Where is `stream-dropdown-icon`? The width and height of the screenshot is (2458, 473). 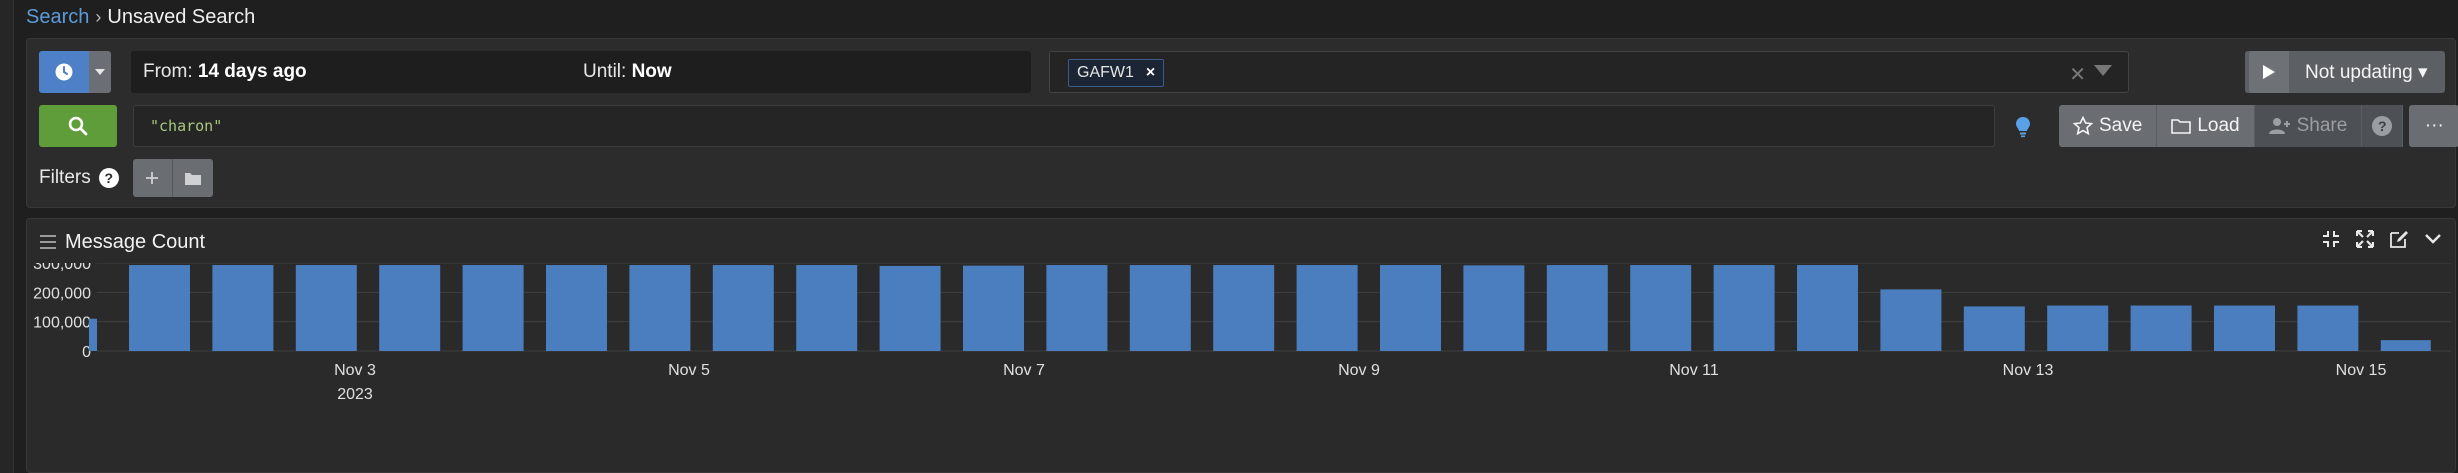
stream-dropdown-icon is located at coordinates (2103, 70).